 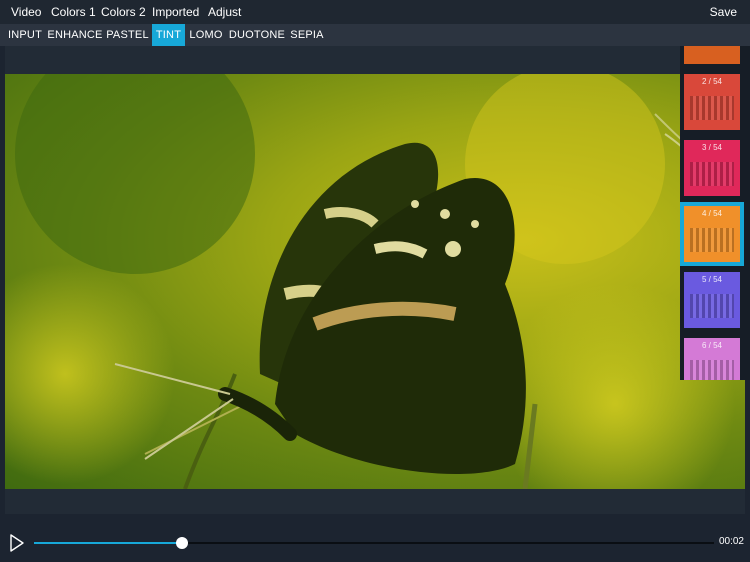 What do you see at coordinates (17, 543) in the screenshot?
I see `play-icon` at bounding box center [17, 543].